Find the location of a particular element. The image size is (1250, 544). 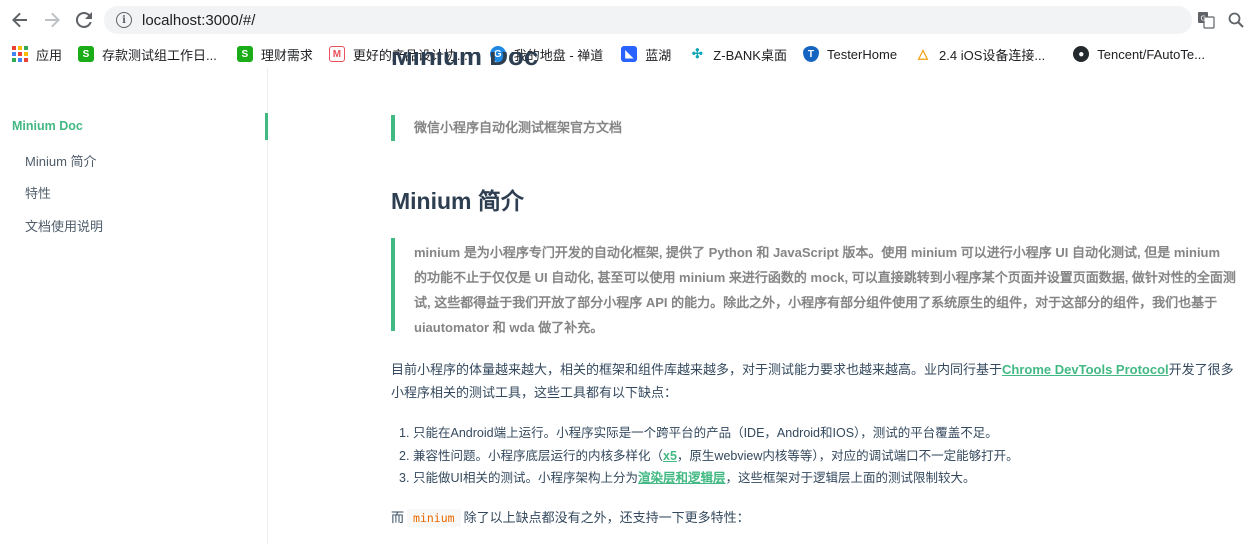

x5-link: x5 is located at coordinates (670, 456).